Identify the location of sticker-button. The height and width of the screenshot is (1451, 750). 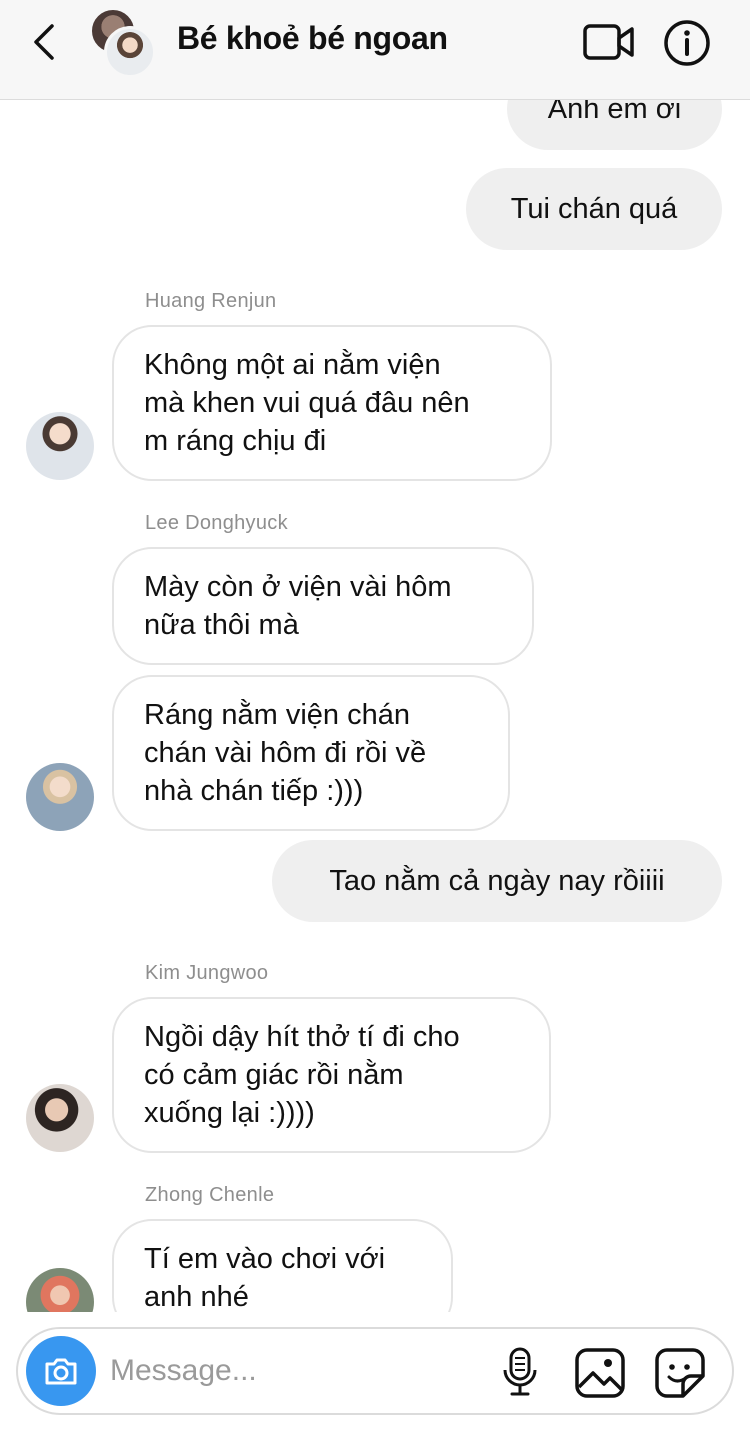
(680, 1373).